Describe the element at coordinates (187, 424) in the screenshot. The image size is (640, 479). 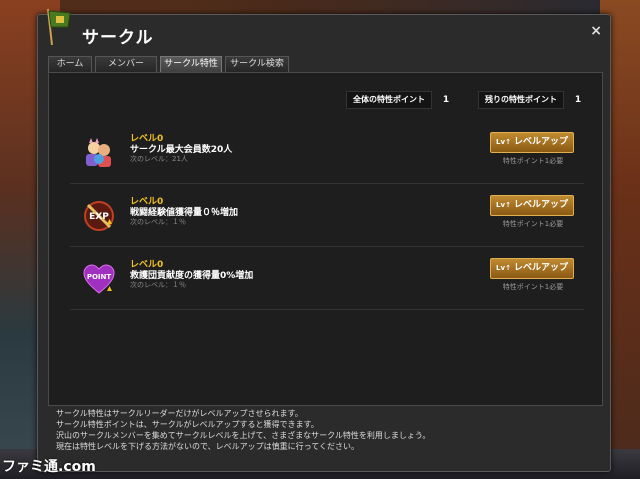
I see `info-line: サークル特性ポイントは、サークルがレベルアップすると獲得できます。` at that location.